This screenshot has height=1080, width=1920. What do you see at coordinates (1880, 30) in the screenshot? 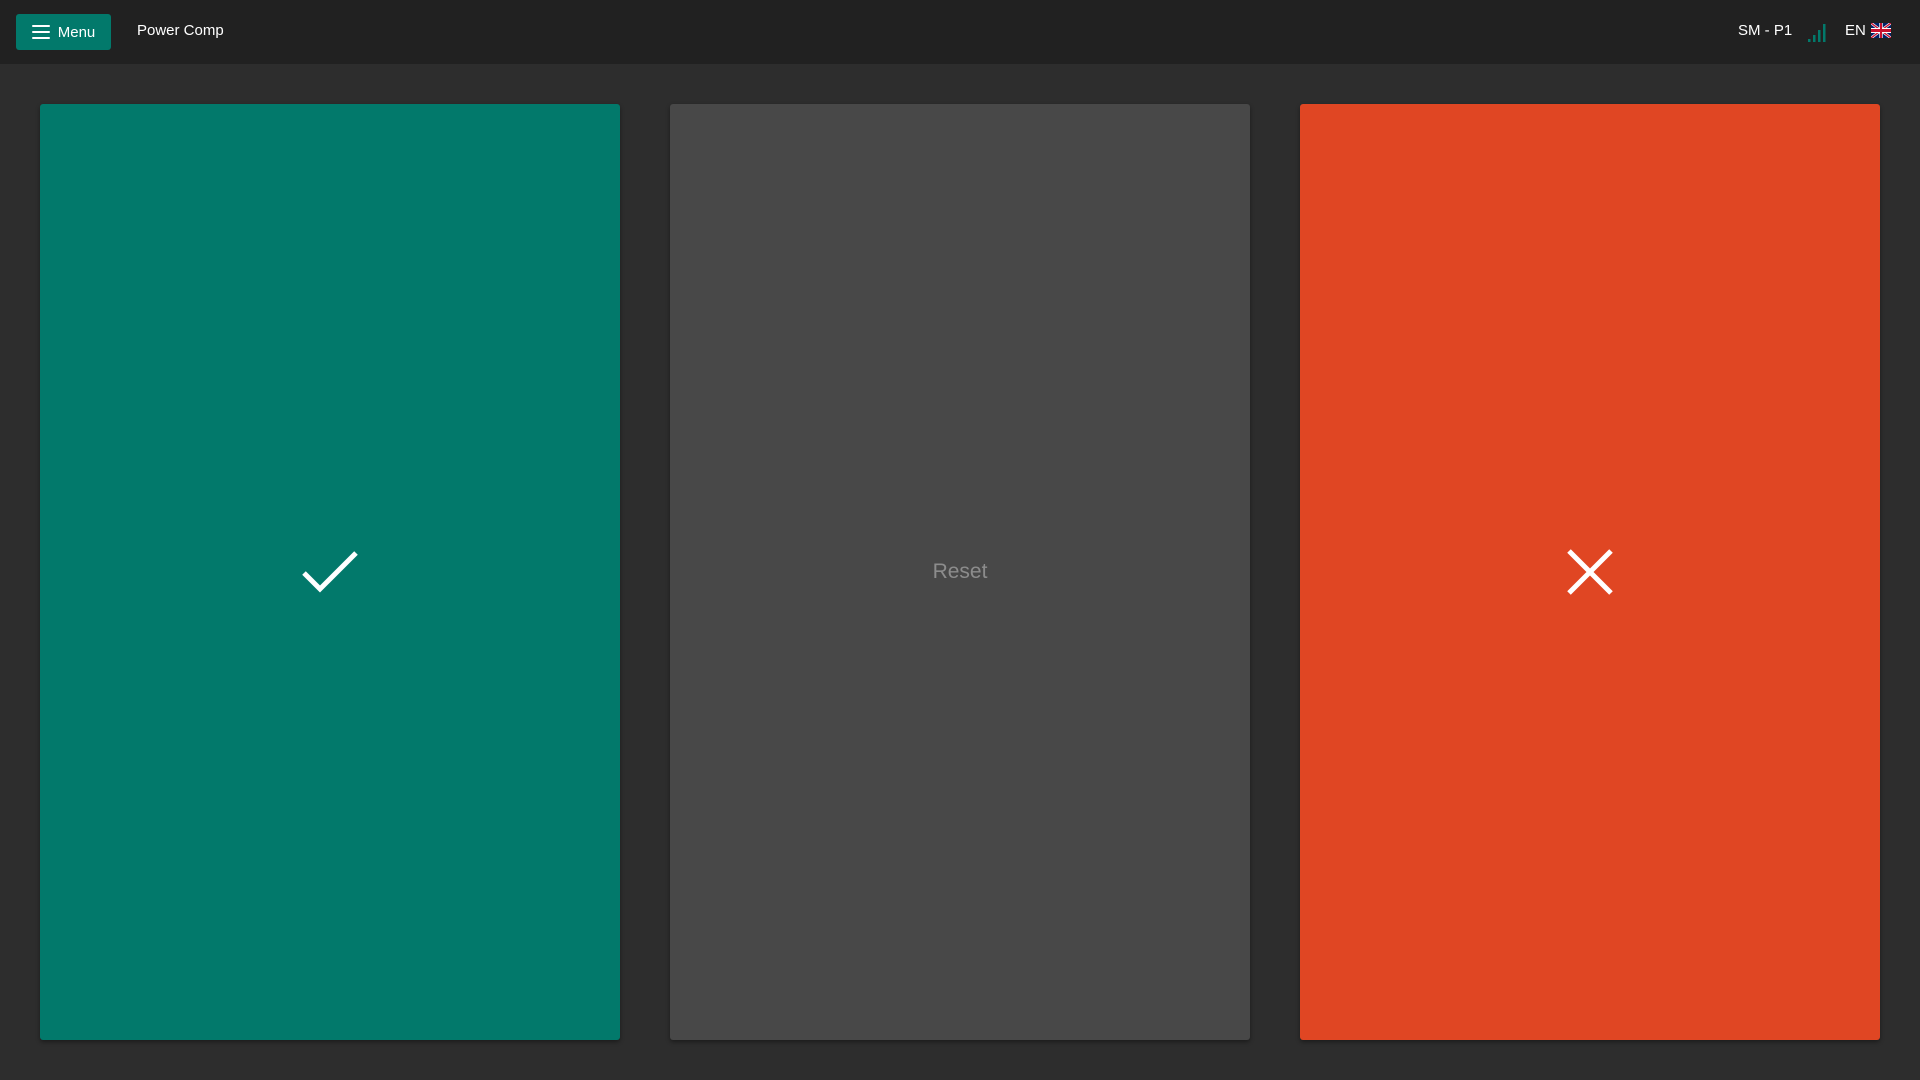
I see `uk-flag-icon` at bounding box center [1880, 30].